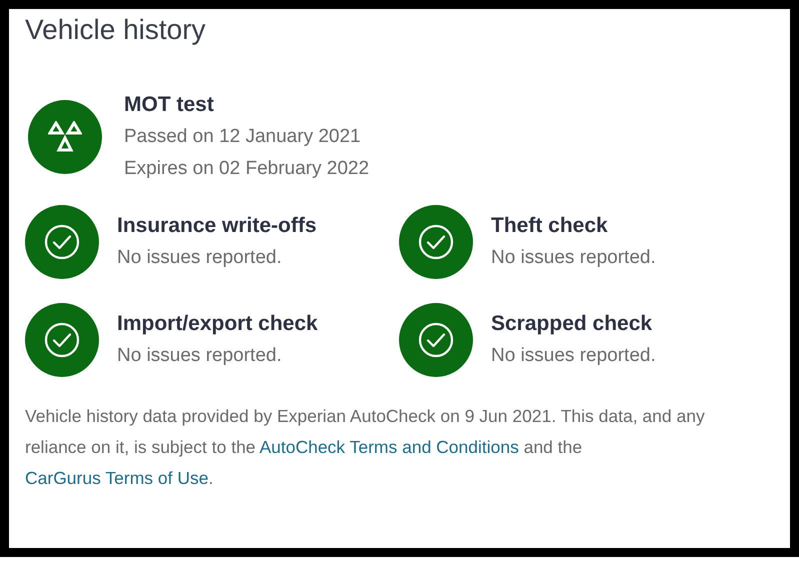 This screenshot has width=799, height=568. I want to click on check-status: Passed on 12 January 2021, so click(243, 137).